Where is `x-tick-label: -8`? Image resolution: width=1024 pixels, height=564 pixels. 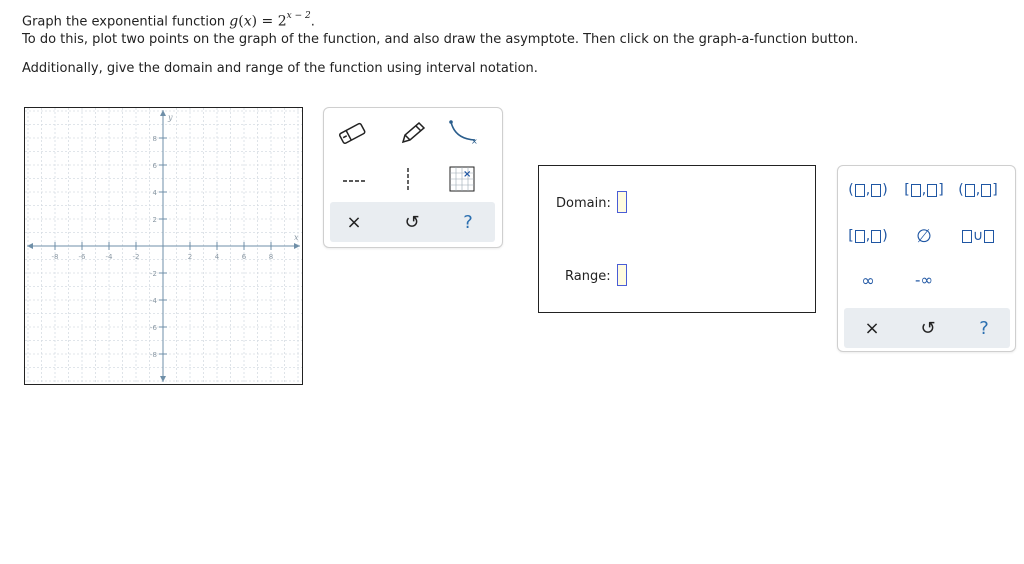
x-tick-label: -8 is located at coordinates (55, 257).